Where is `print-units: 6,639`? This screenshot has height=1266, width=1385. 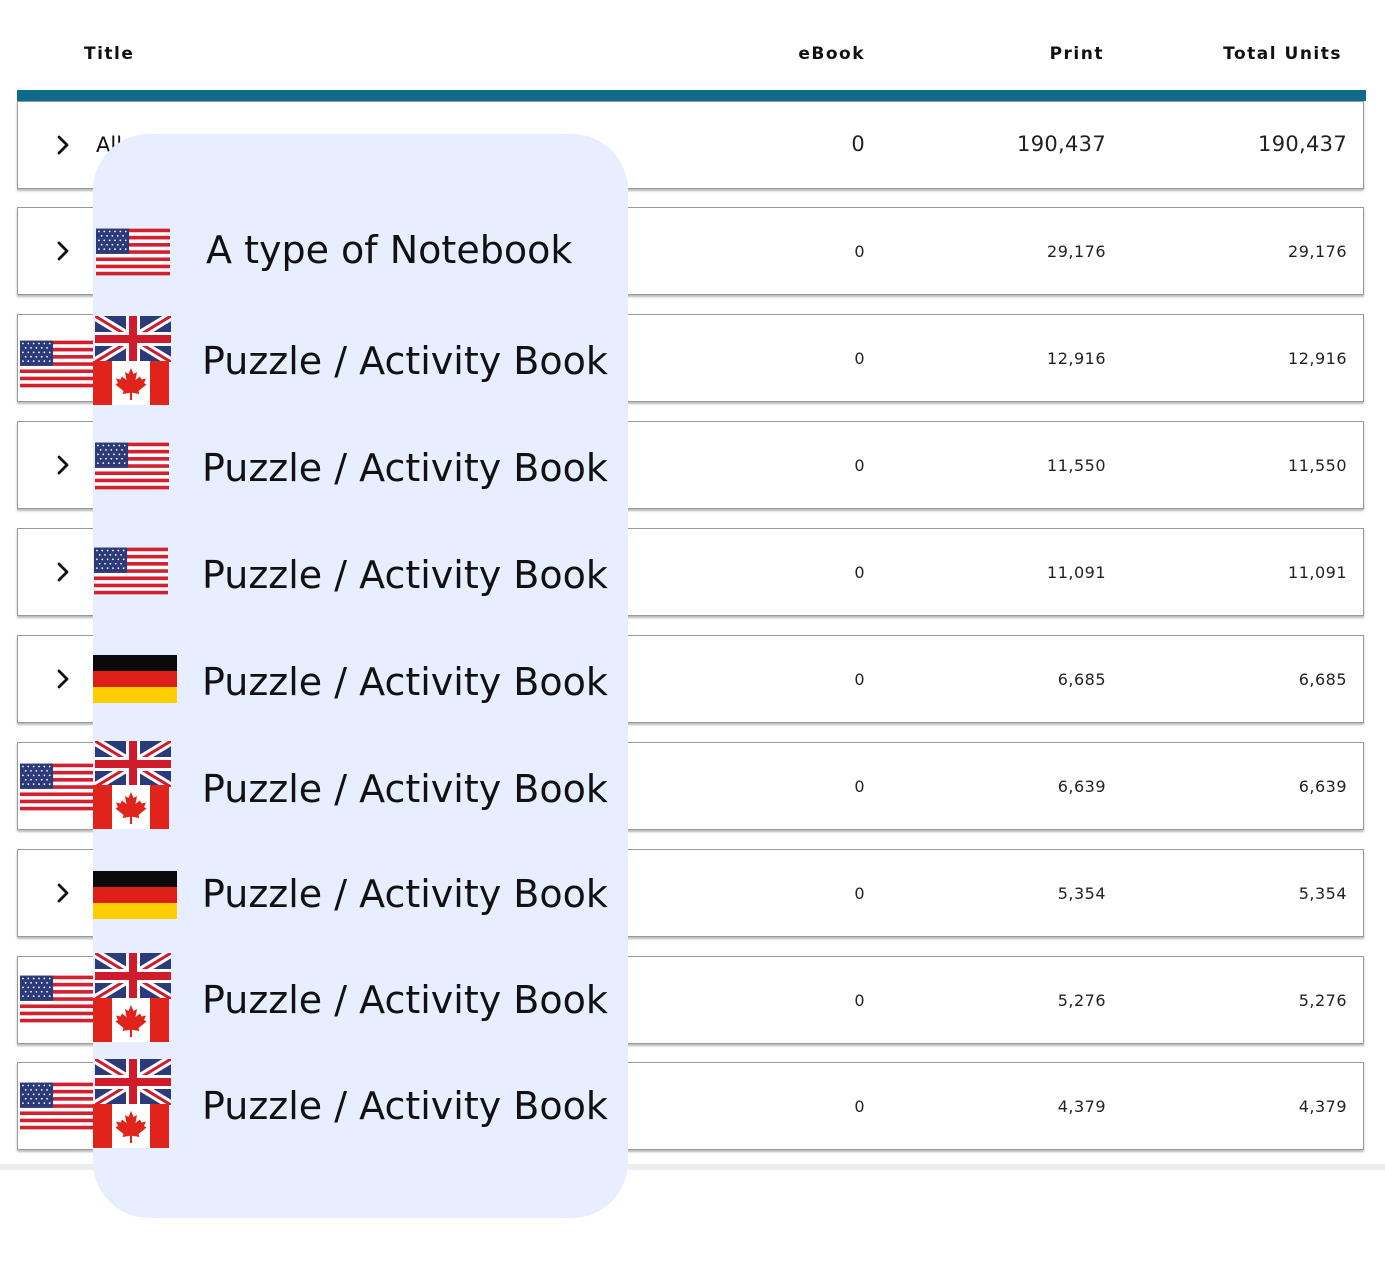
print-units: 6,639 is located at coordinates (1081, 786).